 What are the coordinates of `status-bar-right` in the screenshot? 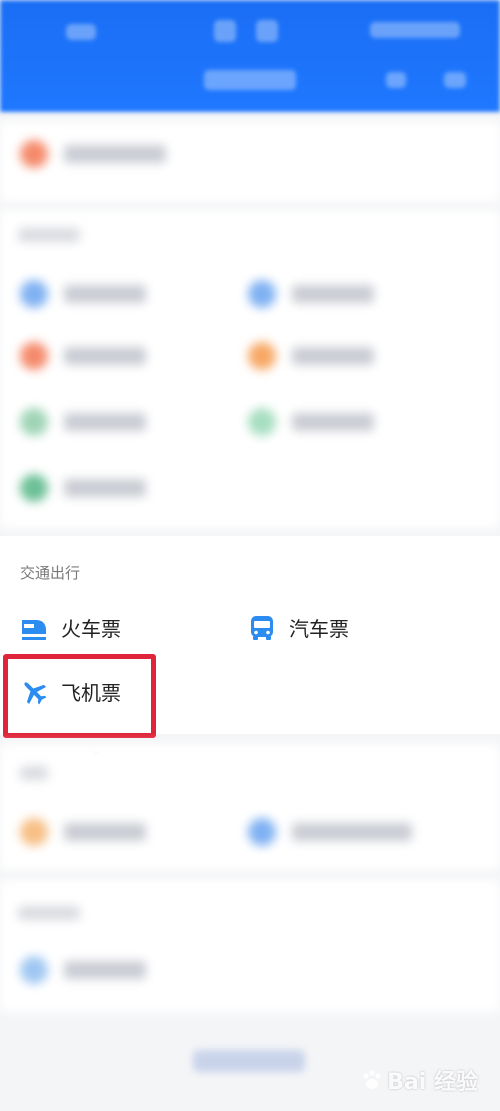 It's located at (415, 30).